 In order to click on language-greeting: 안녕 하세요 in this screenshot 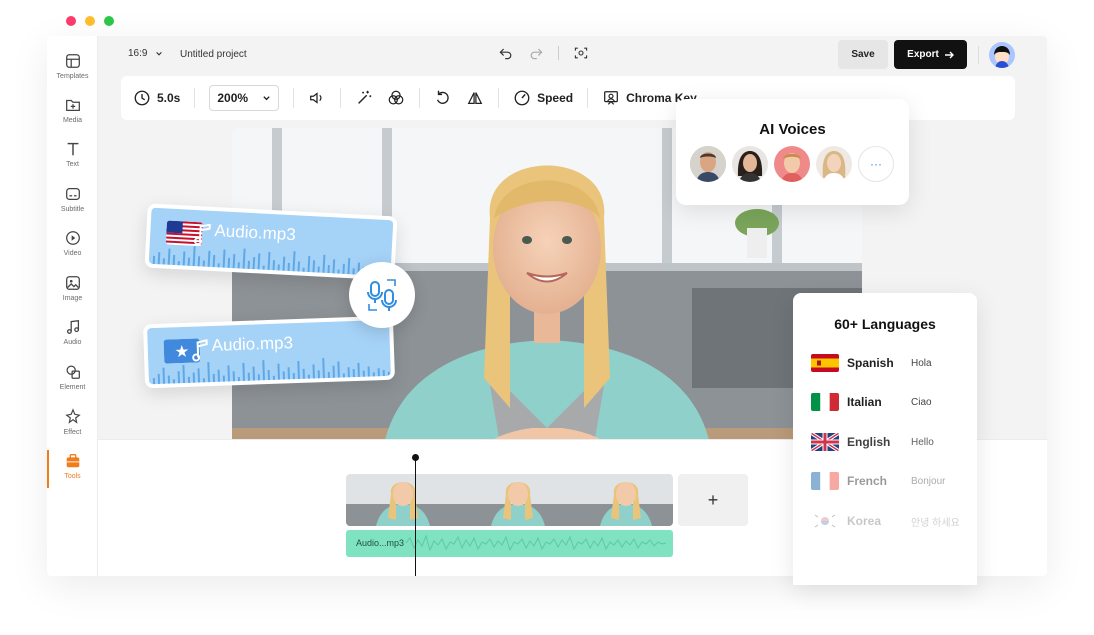, I will do `click(935, 523)`.